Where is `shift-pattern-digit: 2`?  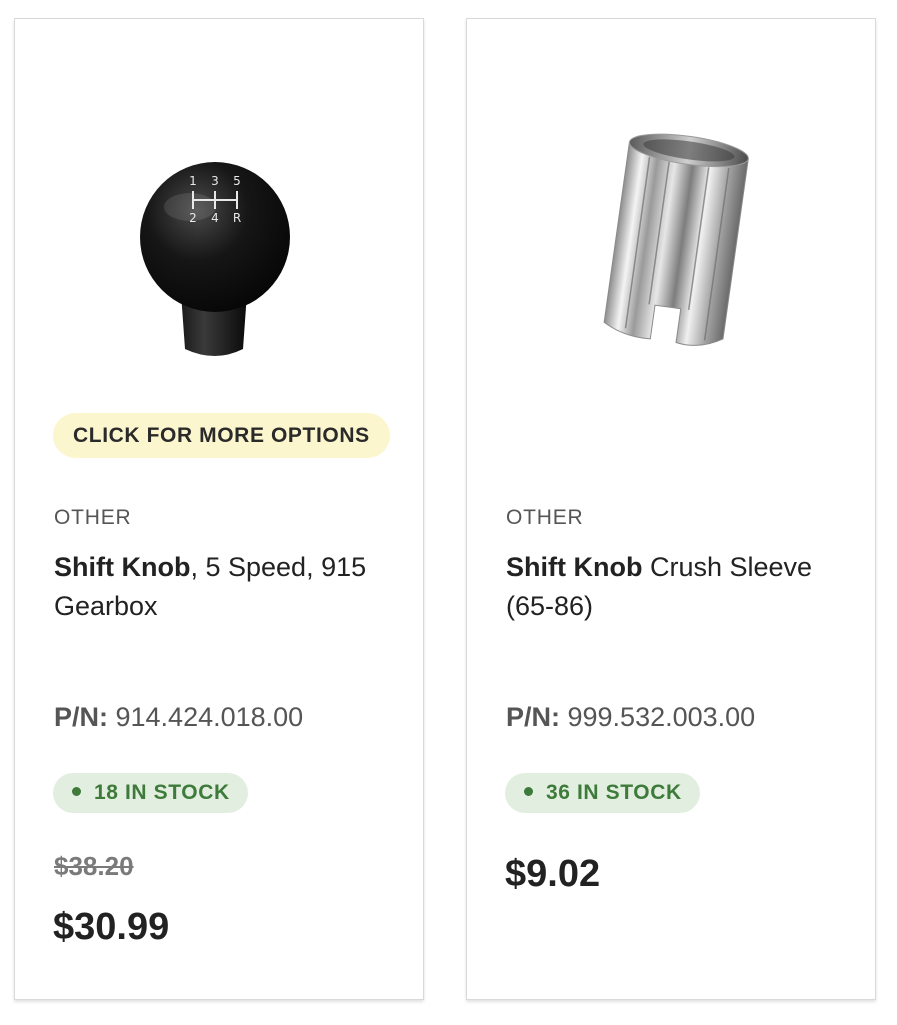 shift-pattern-digit: 2 is located at coordinates (193, 218).